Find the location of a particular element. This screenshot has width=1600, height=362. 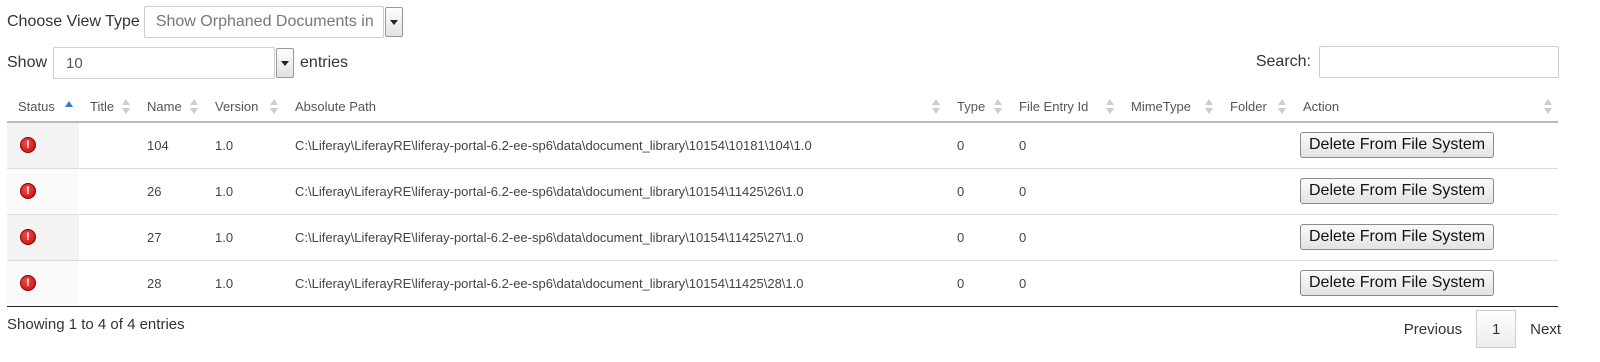

name-cell: 104 is located at coordinates (170, 145).